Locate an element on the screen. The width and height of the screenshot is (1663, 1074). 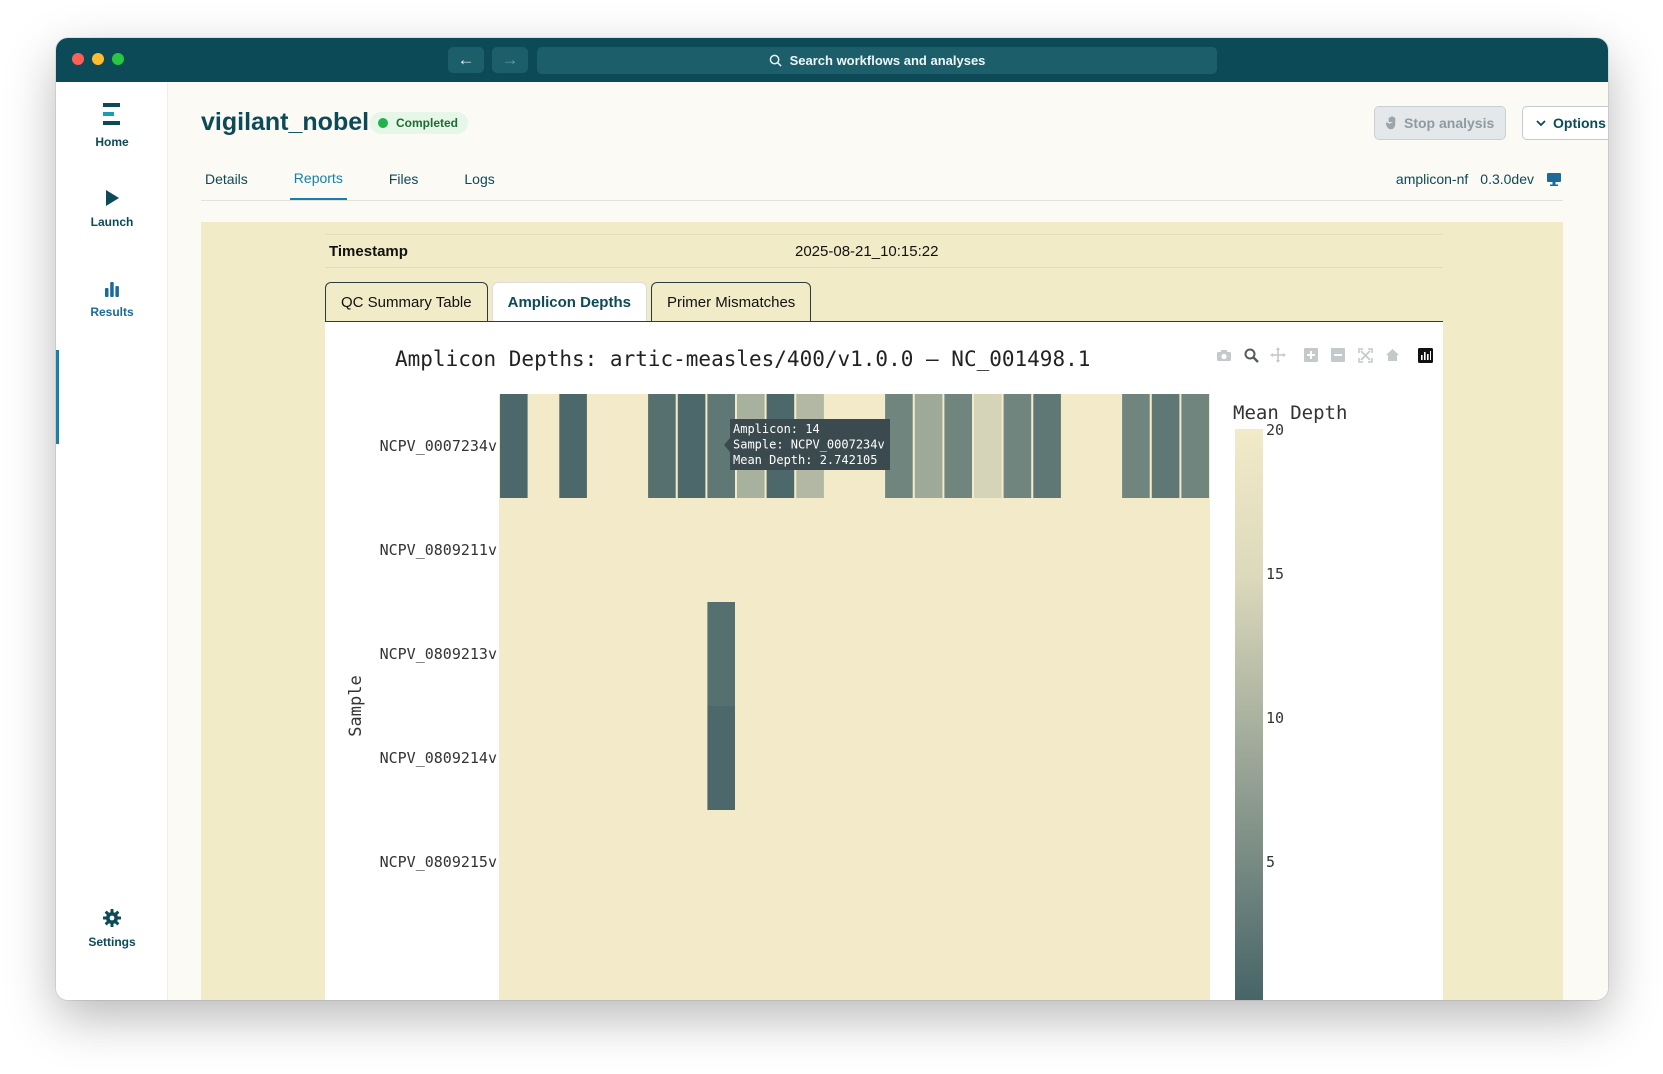
tab-qc-summary-table: QC Summary Table is located at coordinates (406, 302).